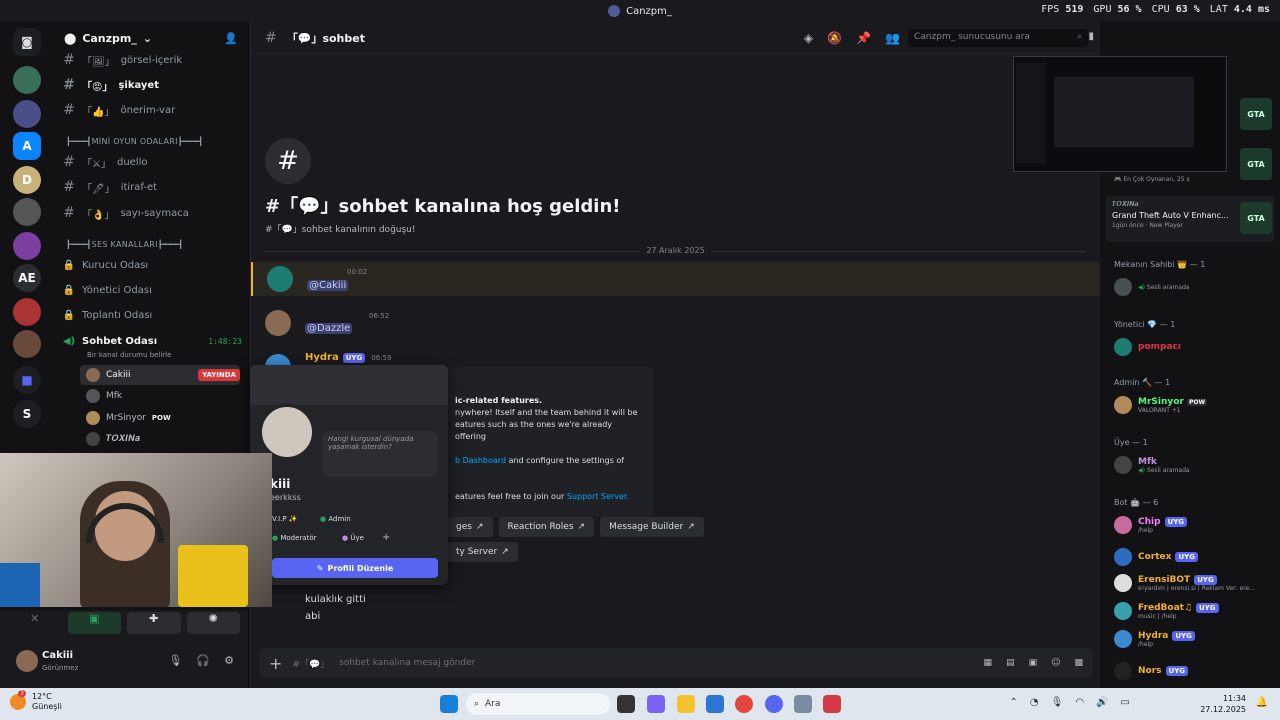 The width and height of the screenshot is (1280, 720). What do you see at coordinates (538, 704) in the screenshot?
I see `taskbar-search: ⌕ Ara` at bounding box center [538, 704].